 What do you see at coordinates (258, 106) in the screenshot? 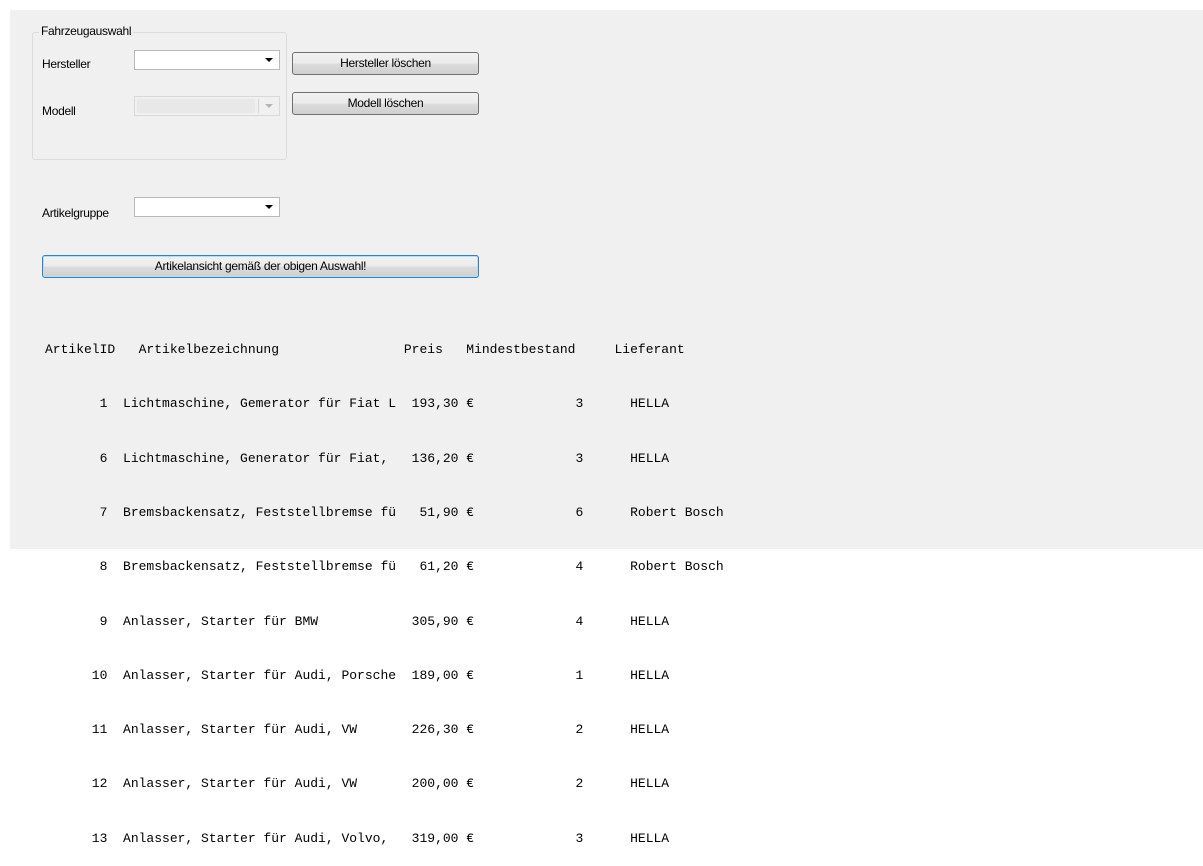
I see `dropdown-separator` at bounding box center [258, 106].